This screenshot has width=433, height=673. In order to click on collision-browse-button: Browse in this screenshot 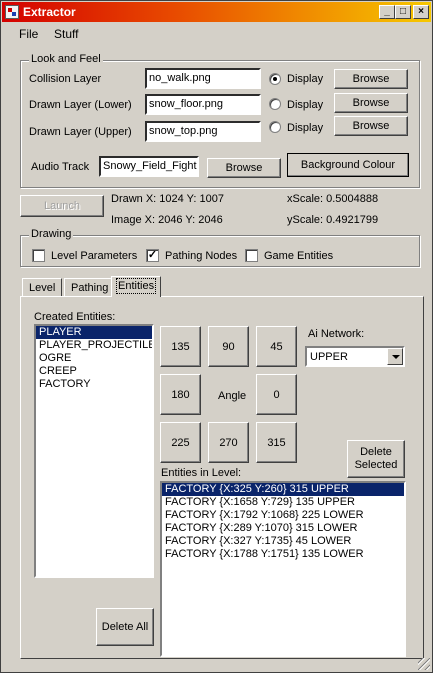, I will do `click(371, 79)`.